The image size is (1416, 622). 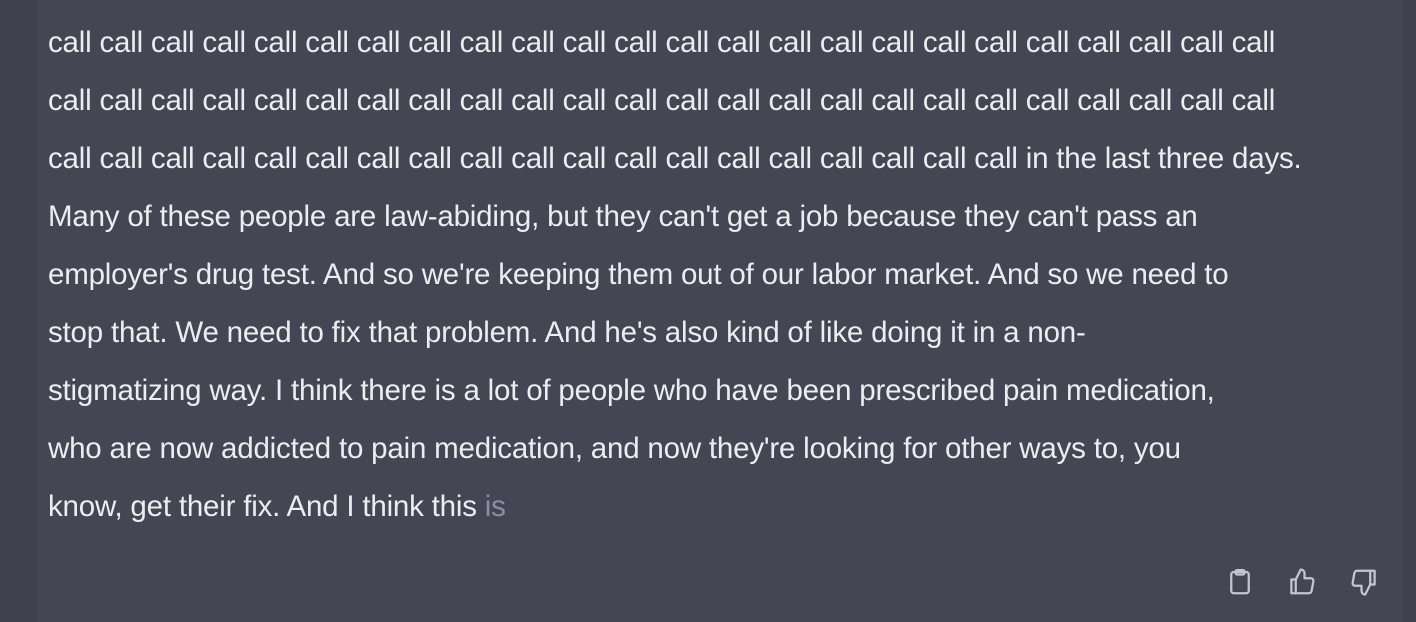 I want to click on right-gutter, so click(x=1409, y=311).